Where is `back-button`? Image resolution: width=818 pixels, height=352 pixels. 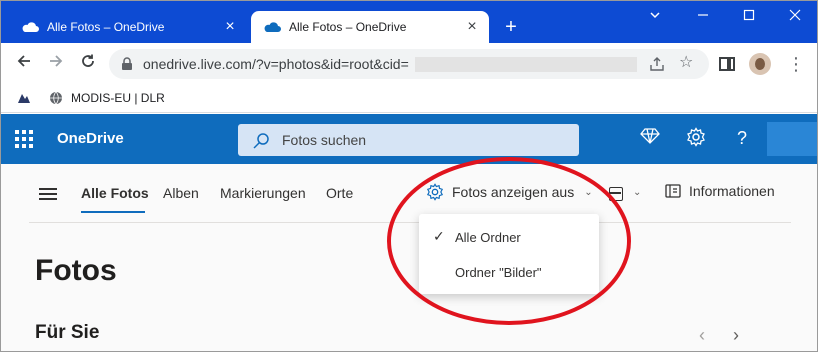 back-button is located at coordinates (24, 64).